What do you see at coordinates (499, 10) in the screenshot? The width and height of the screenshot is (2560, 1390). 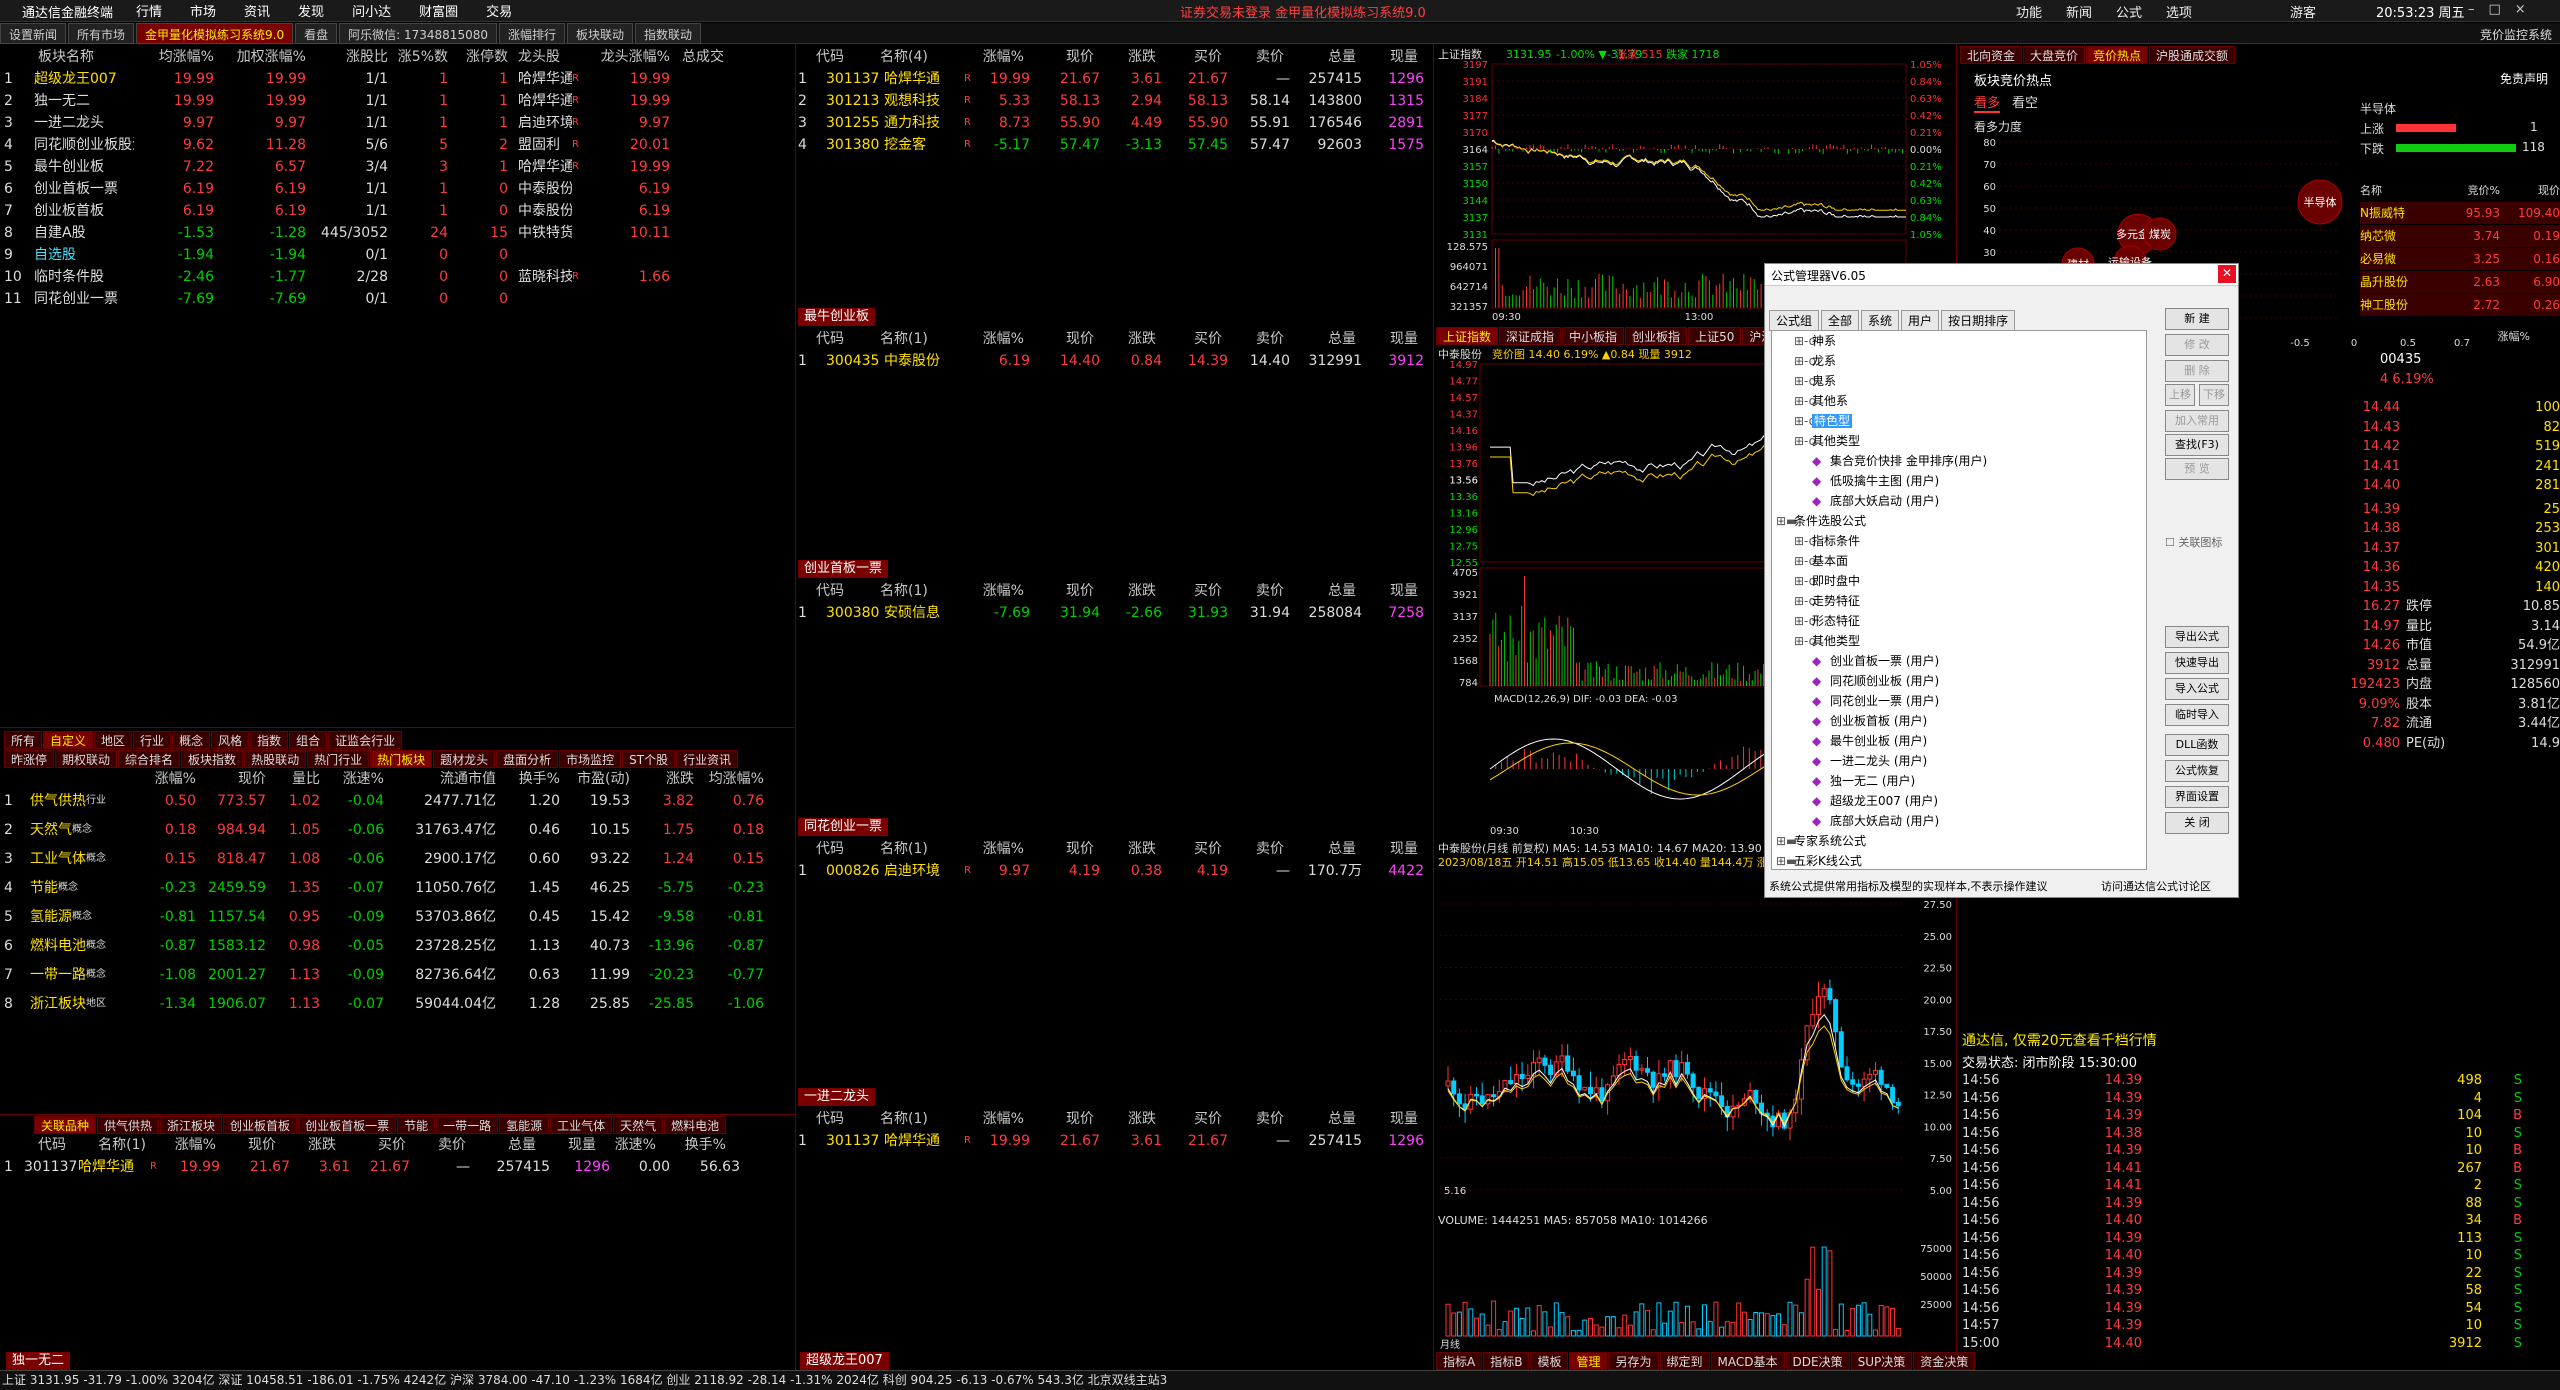 I see `menu-trade: 交易` at bounding box center [499, 10].